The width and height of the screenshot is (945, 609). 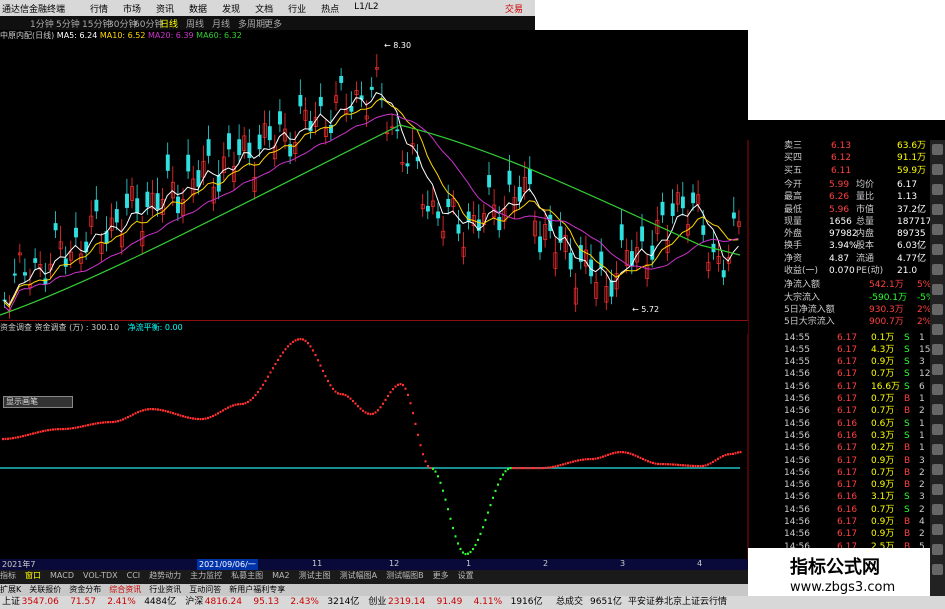 I want to click on info-tab-4: 行业资讯, so click(x=165, y=589).